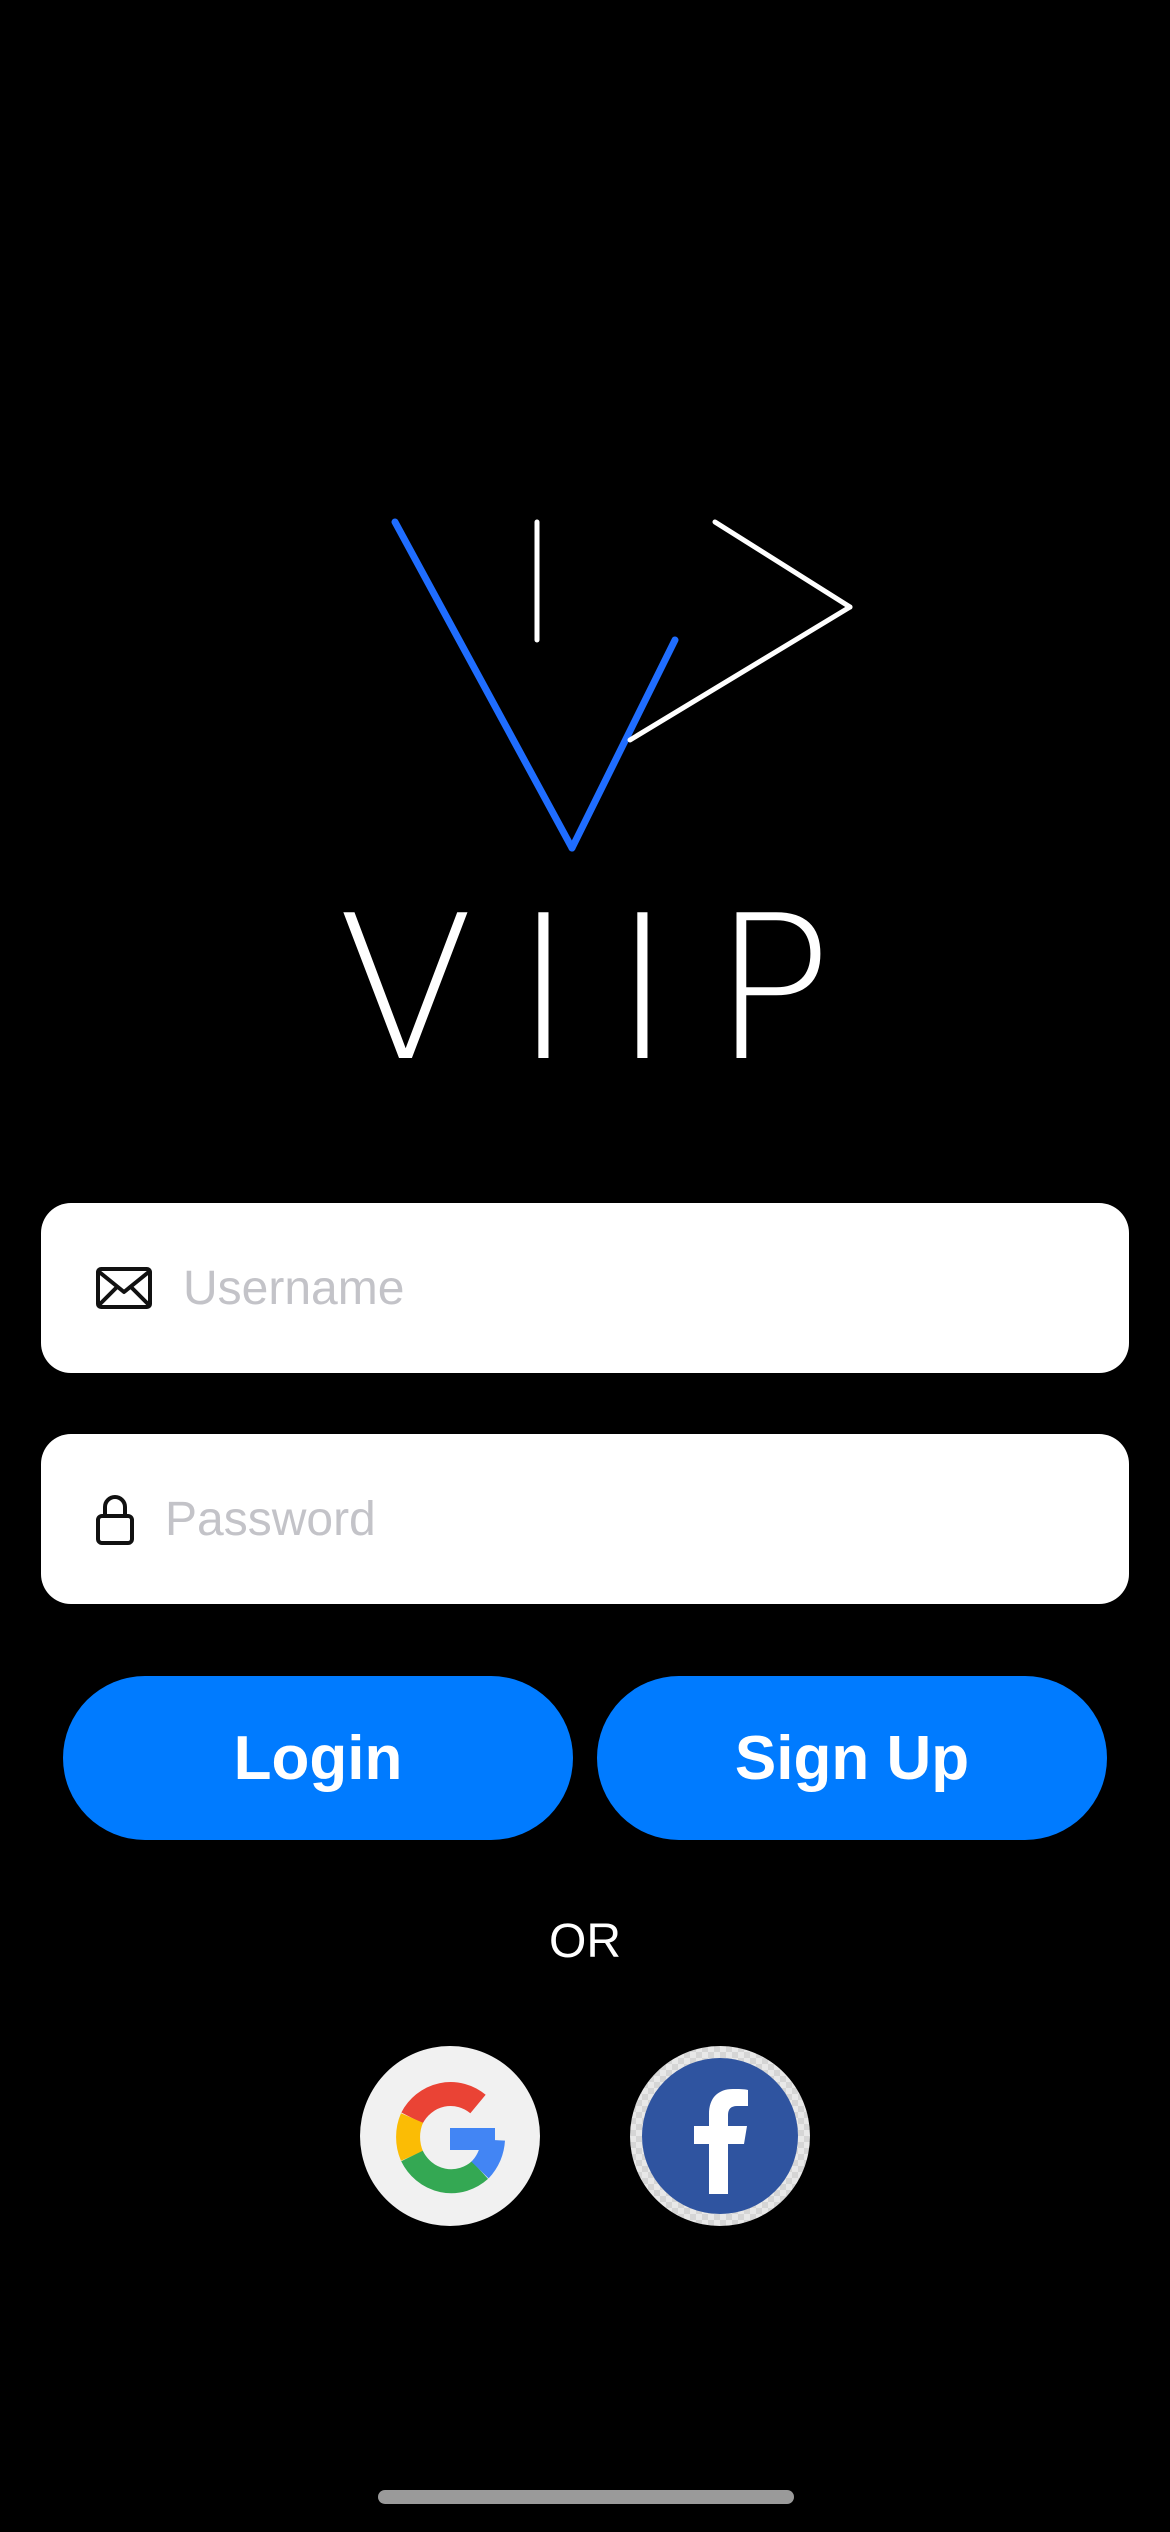 The image size is (1170, 2532). Describe the element at coordinates (586, 2497) in the screenshot. I see `home-indicator` at that location.